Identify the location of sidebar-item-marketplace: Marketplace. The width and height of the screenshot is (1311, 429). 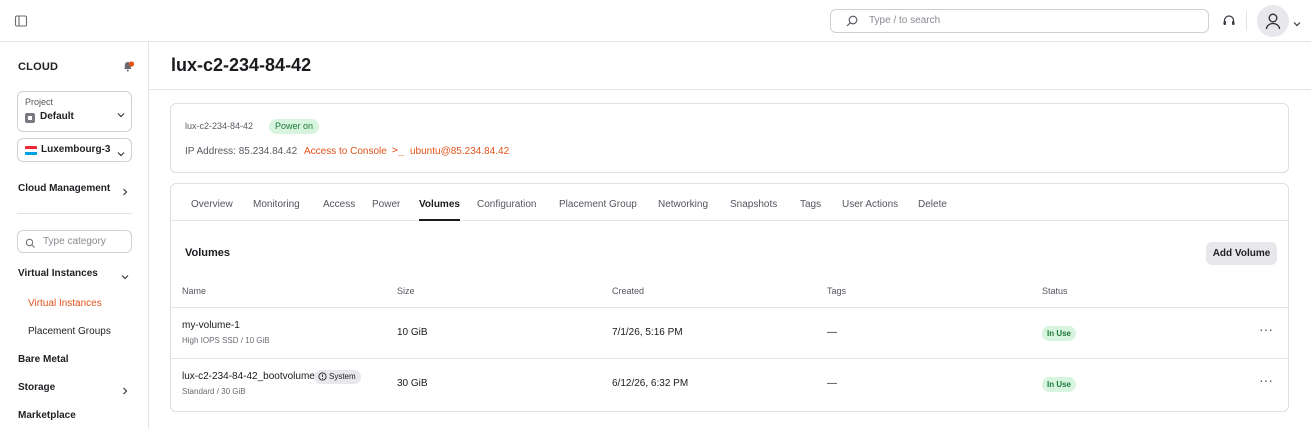
(47, 415).